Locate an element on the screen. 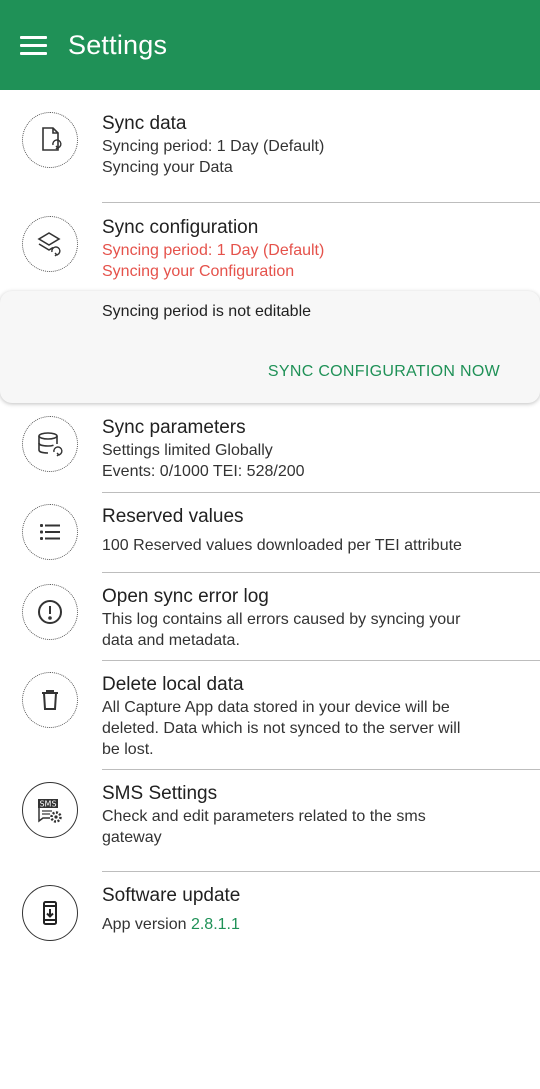 The width and height of the screenshot is (540, 1089). app-version-label: App version is located at coordinates (144, 924).